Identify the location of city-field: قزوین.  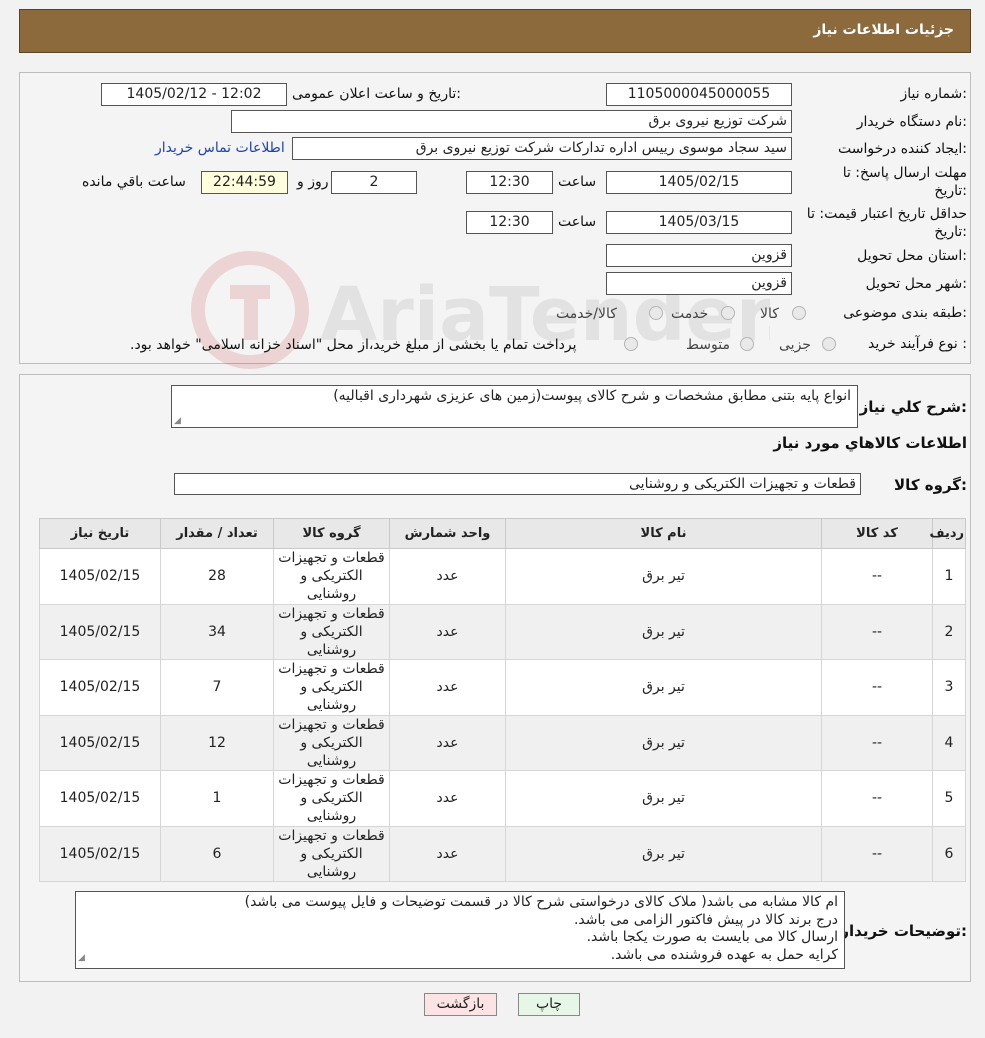
(699, 283).